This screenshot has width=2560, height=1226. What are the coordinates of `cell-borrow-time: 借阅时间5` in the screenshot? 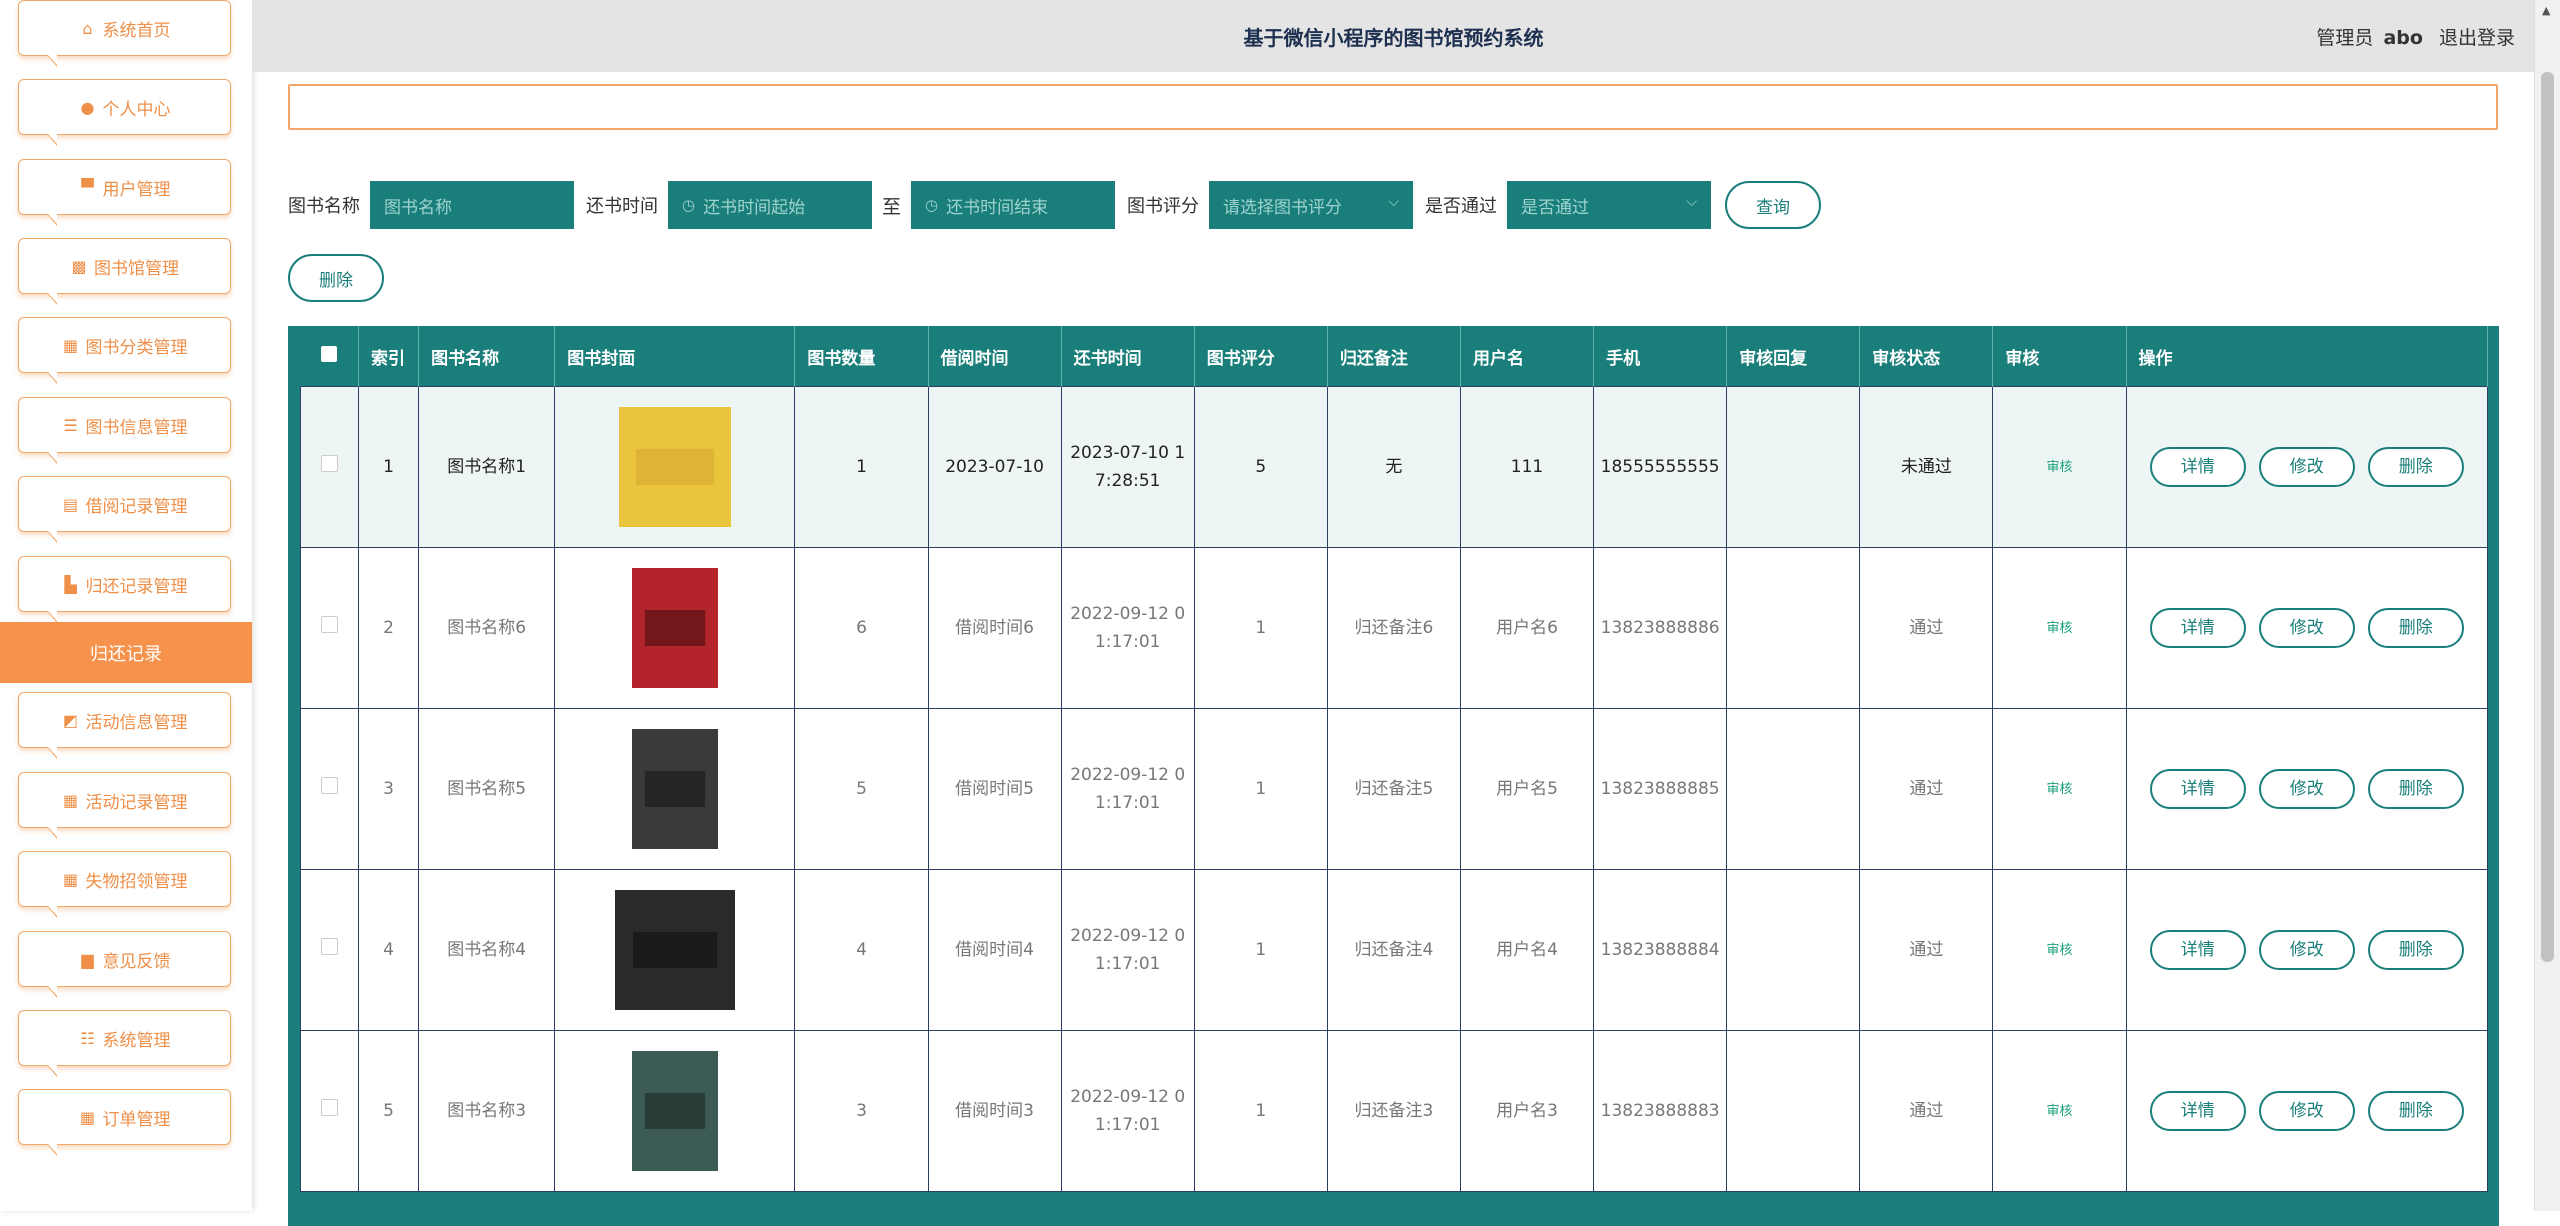 It's located at (994, 789).